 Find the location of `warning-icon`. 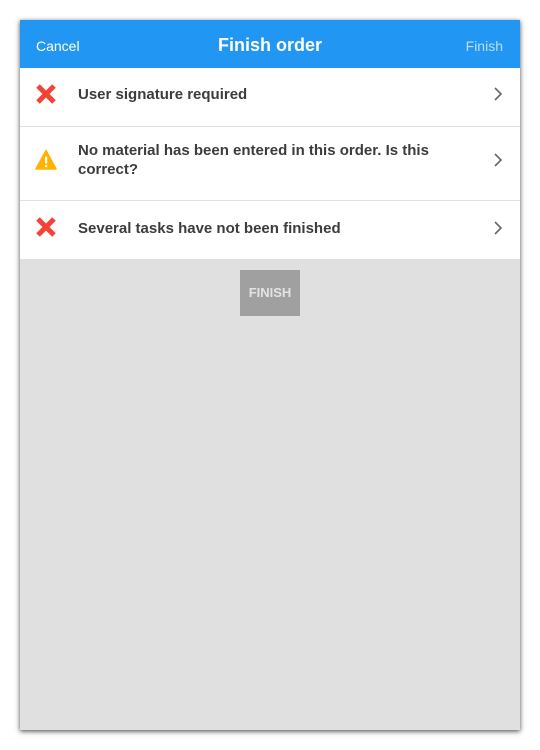

warning-icon is located at coordinates (46, 159).